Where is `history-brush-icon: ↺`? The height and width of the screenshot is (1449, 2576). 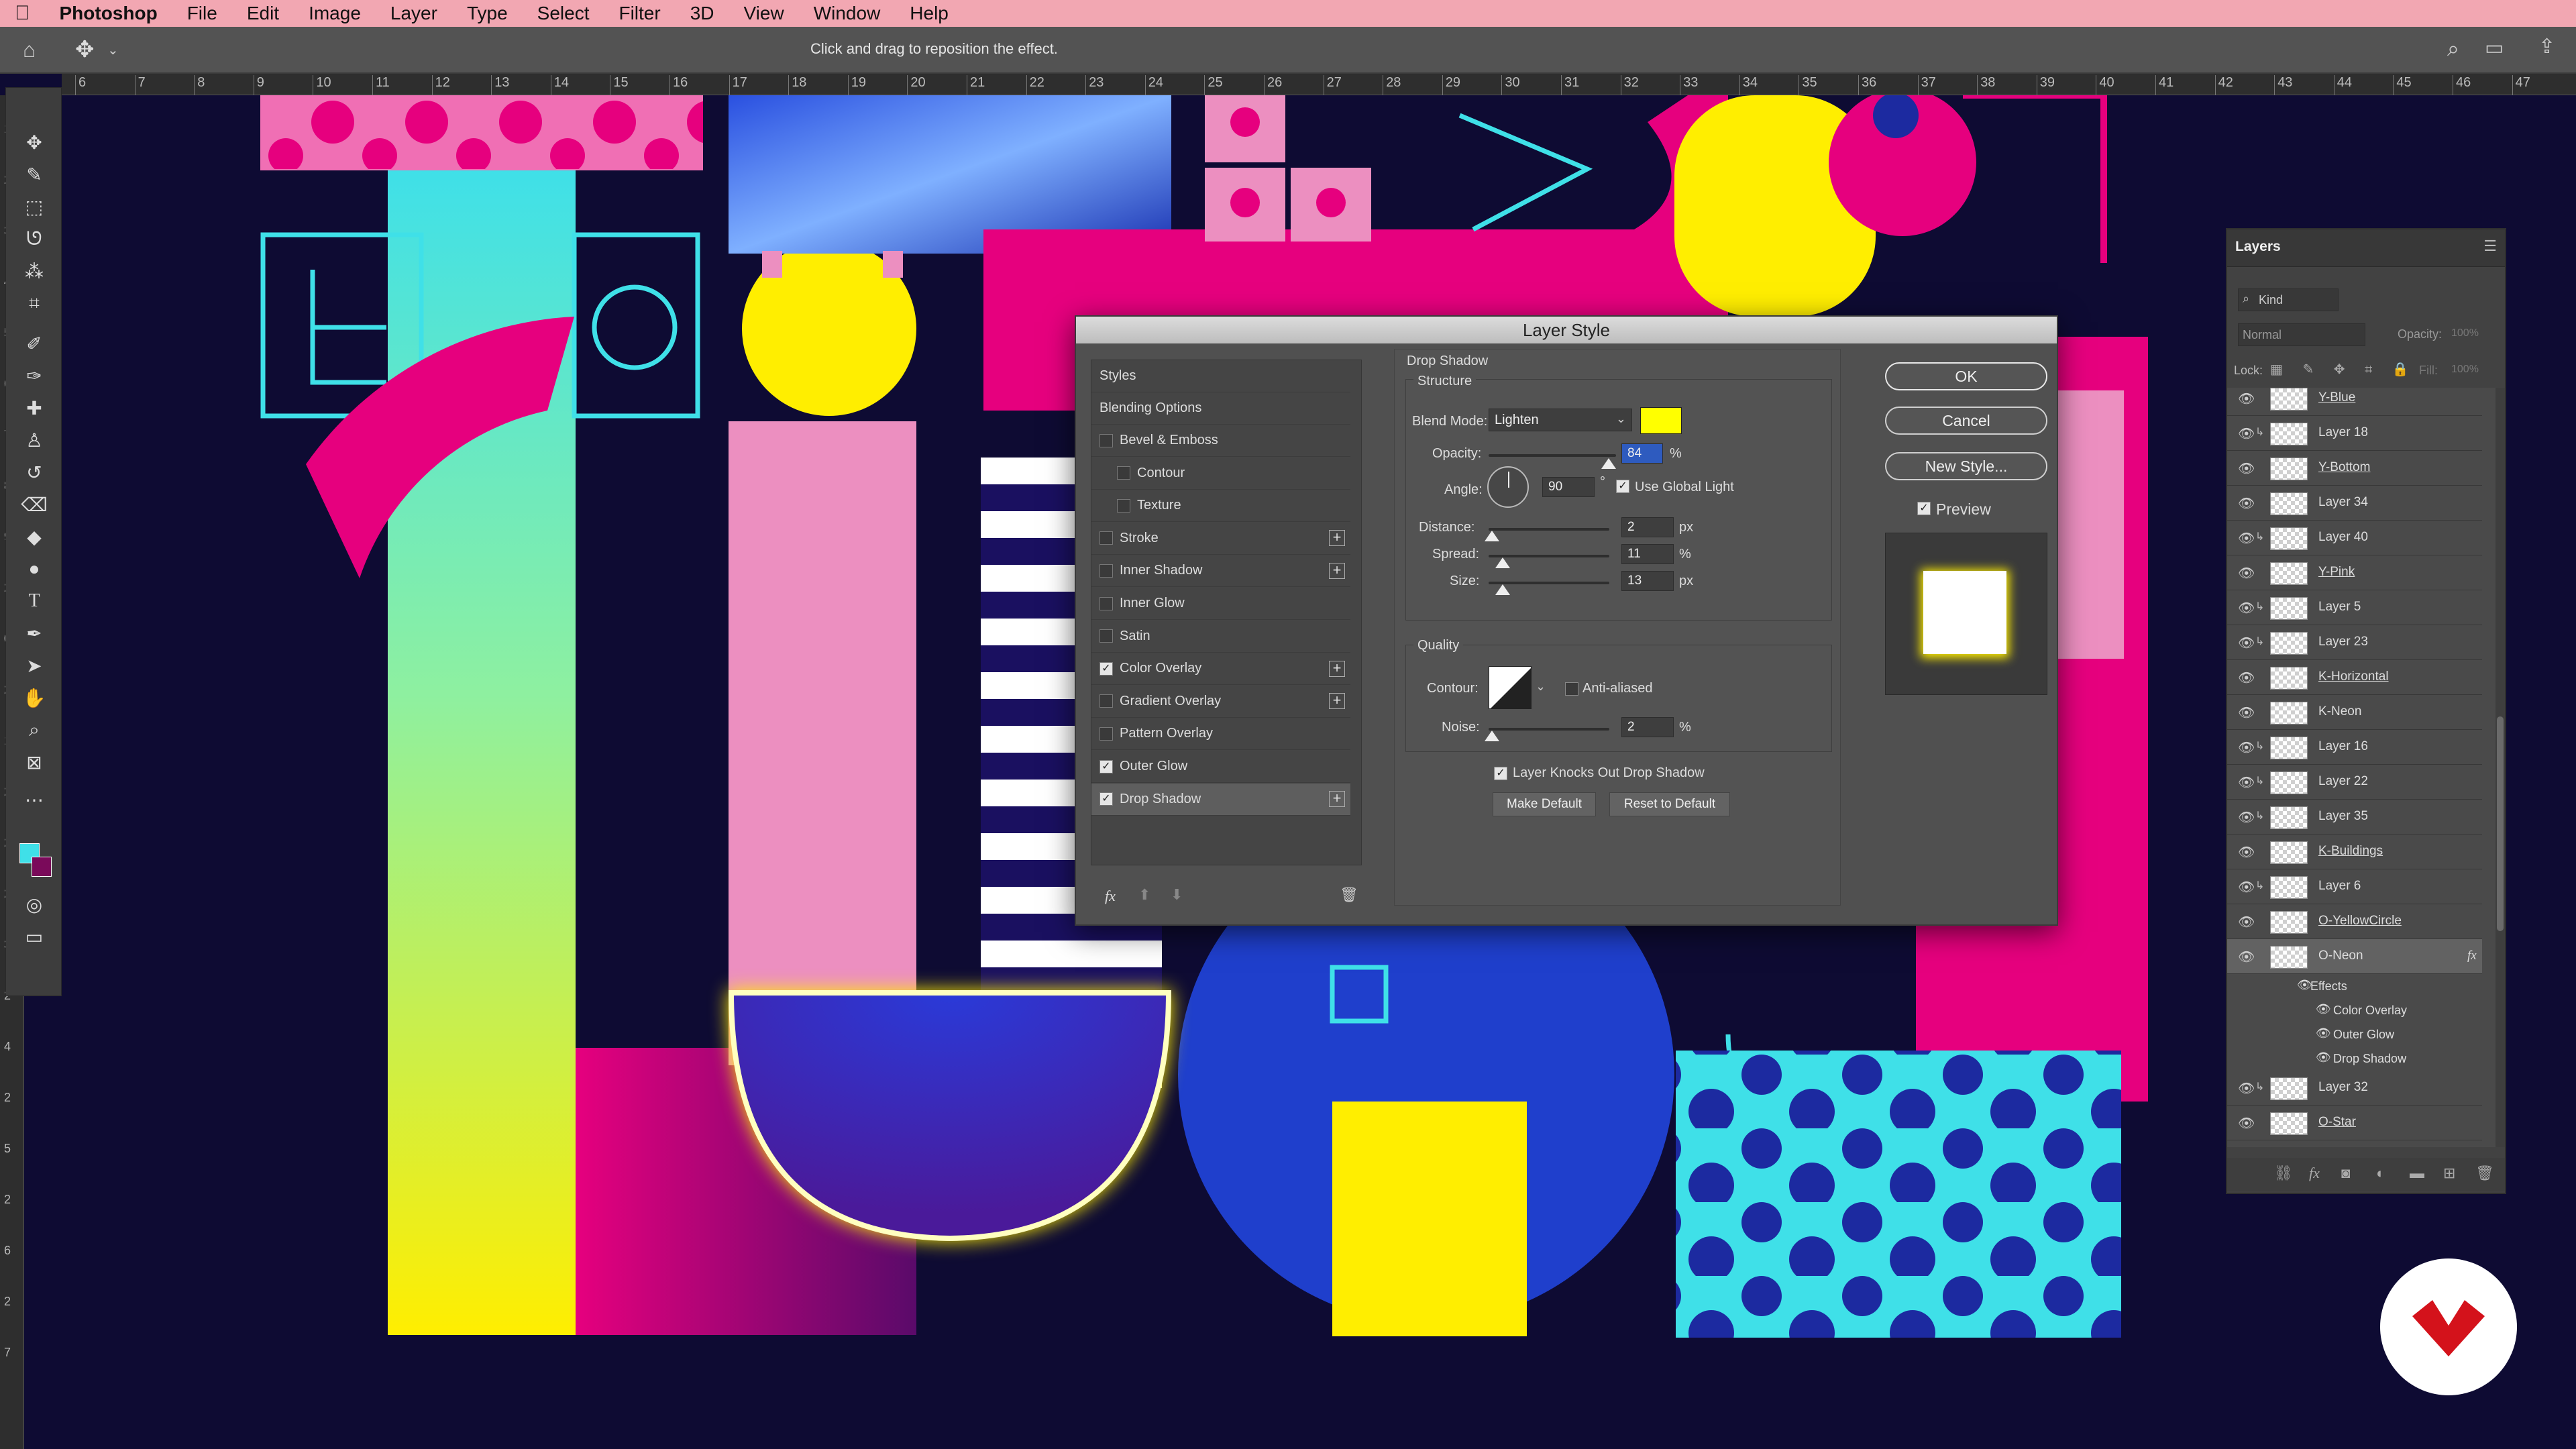
history-brush-icon: ↺ is located at coordinates (34, 472).